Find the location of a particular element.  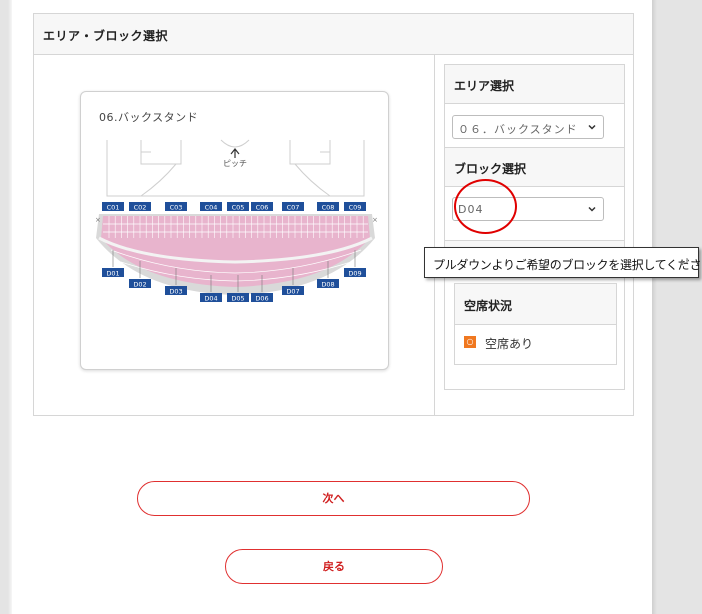

svg-text: C02 is located at coordinates (140, 208).